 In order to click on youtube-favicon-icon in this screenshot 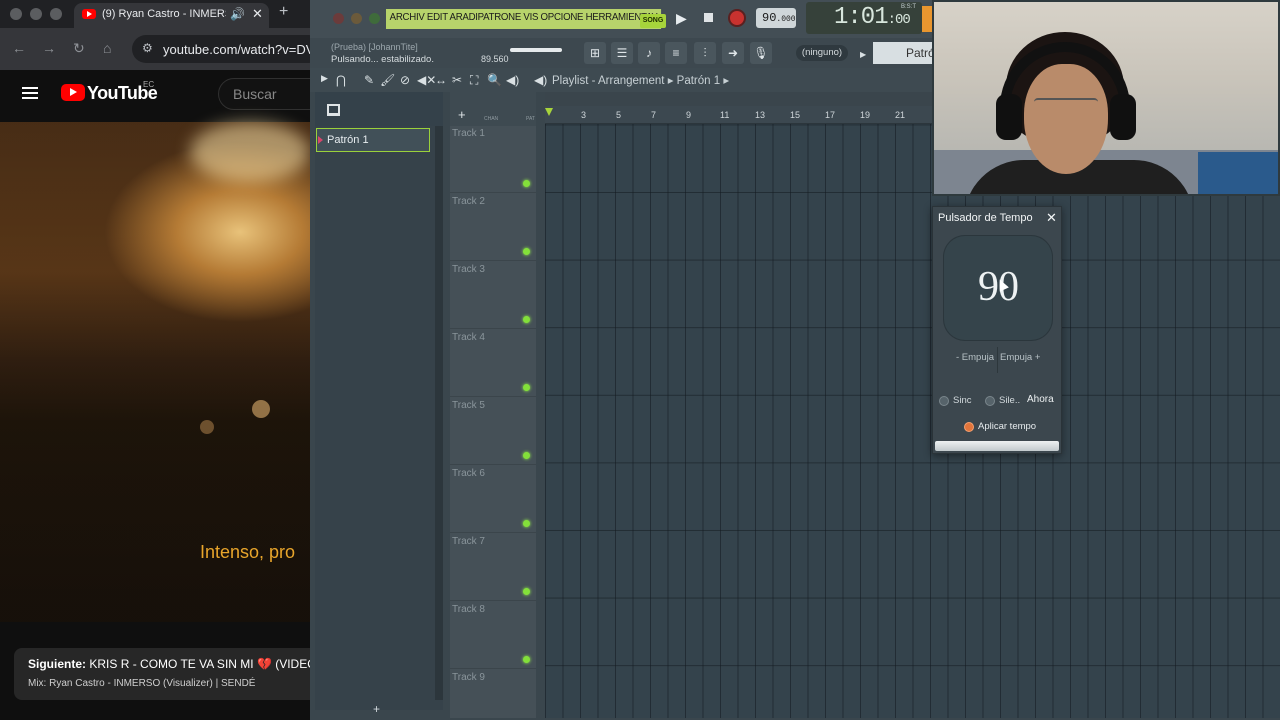, I will do `click(89, 14)`.